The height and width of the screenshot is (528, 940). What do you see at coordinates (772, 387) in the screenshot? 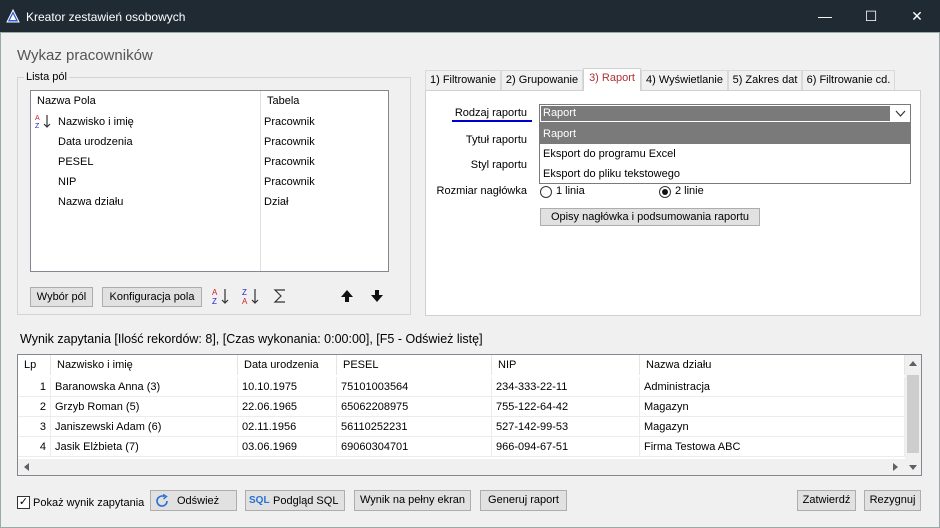
I see `cell-department: Administracja` at bounding box center [772, 387].